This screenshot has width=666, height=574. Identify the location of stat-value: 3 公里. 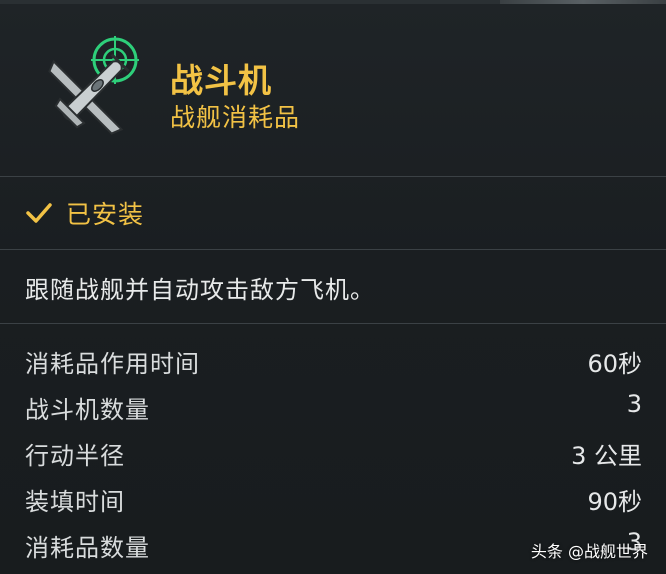
(606, 456).